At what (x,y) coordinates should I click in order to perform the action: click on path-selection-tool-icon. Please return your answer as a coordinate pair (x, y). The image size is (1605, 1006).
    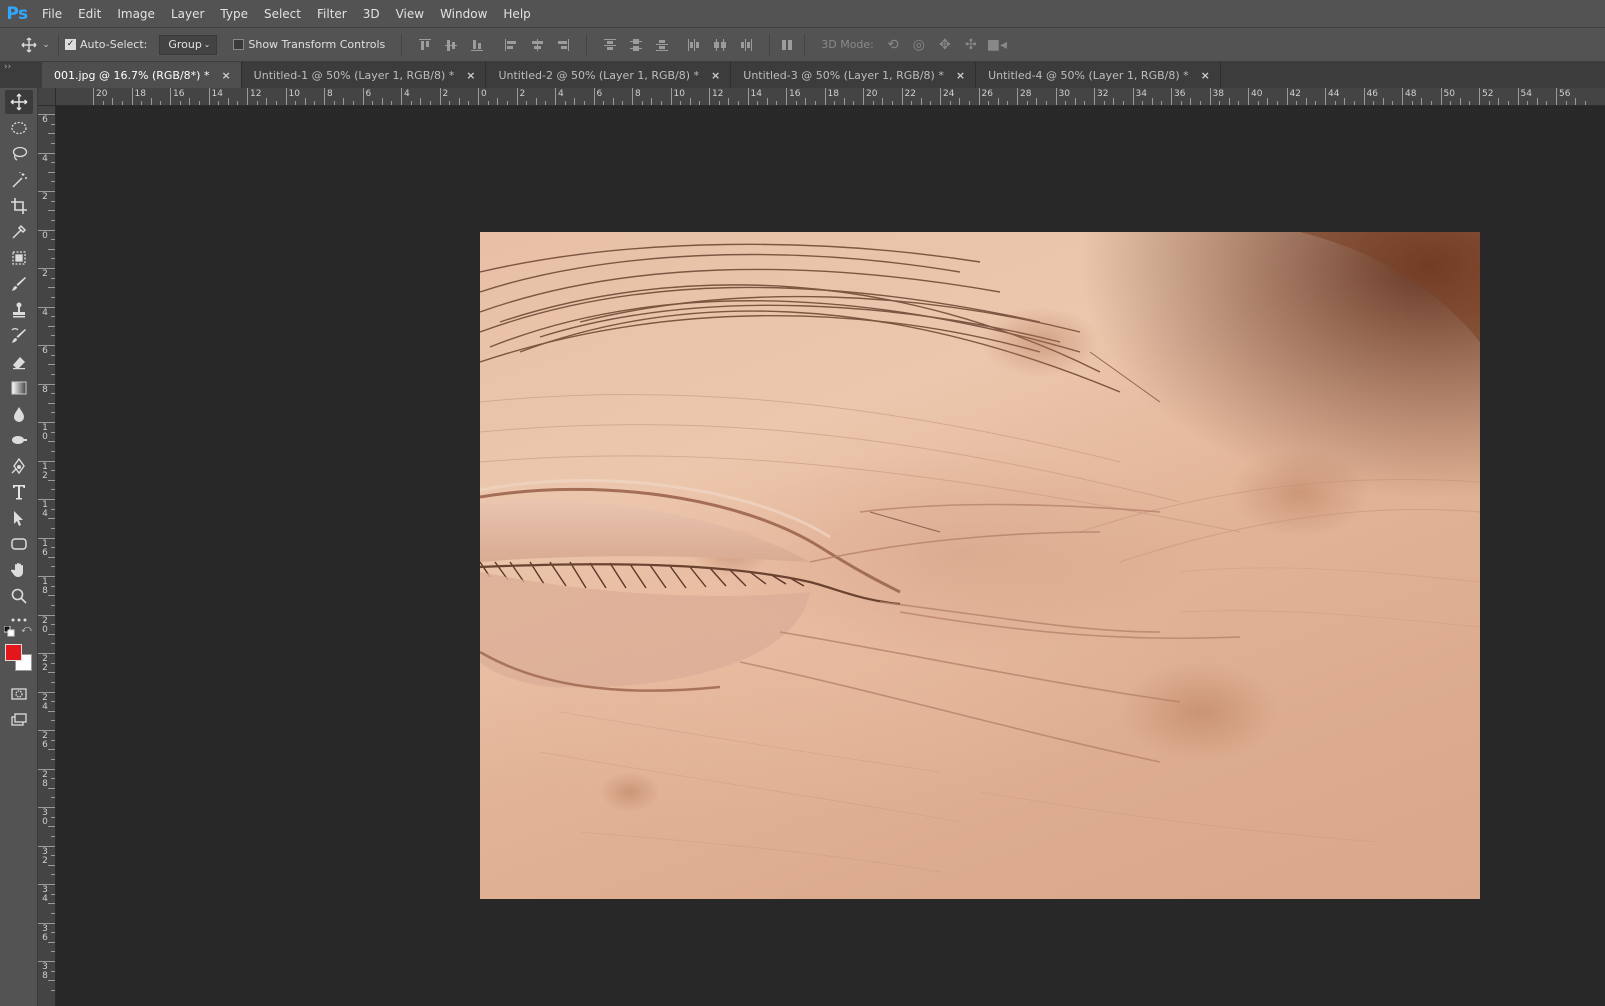
    Looking at the image, I should click on (19, 518).